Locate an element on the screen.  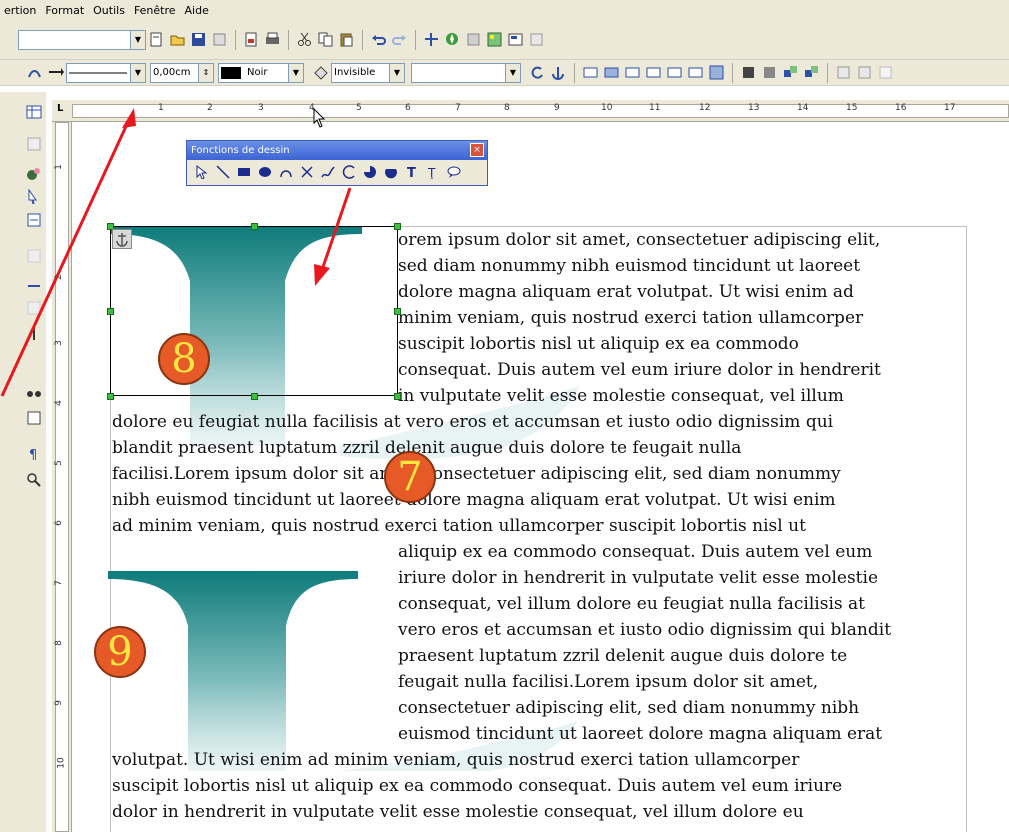
badge-7: 7 is located at coordinates (410, 477).